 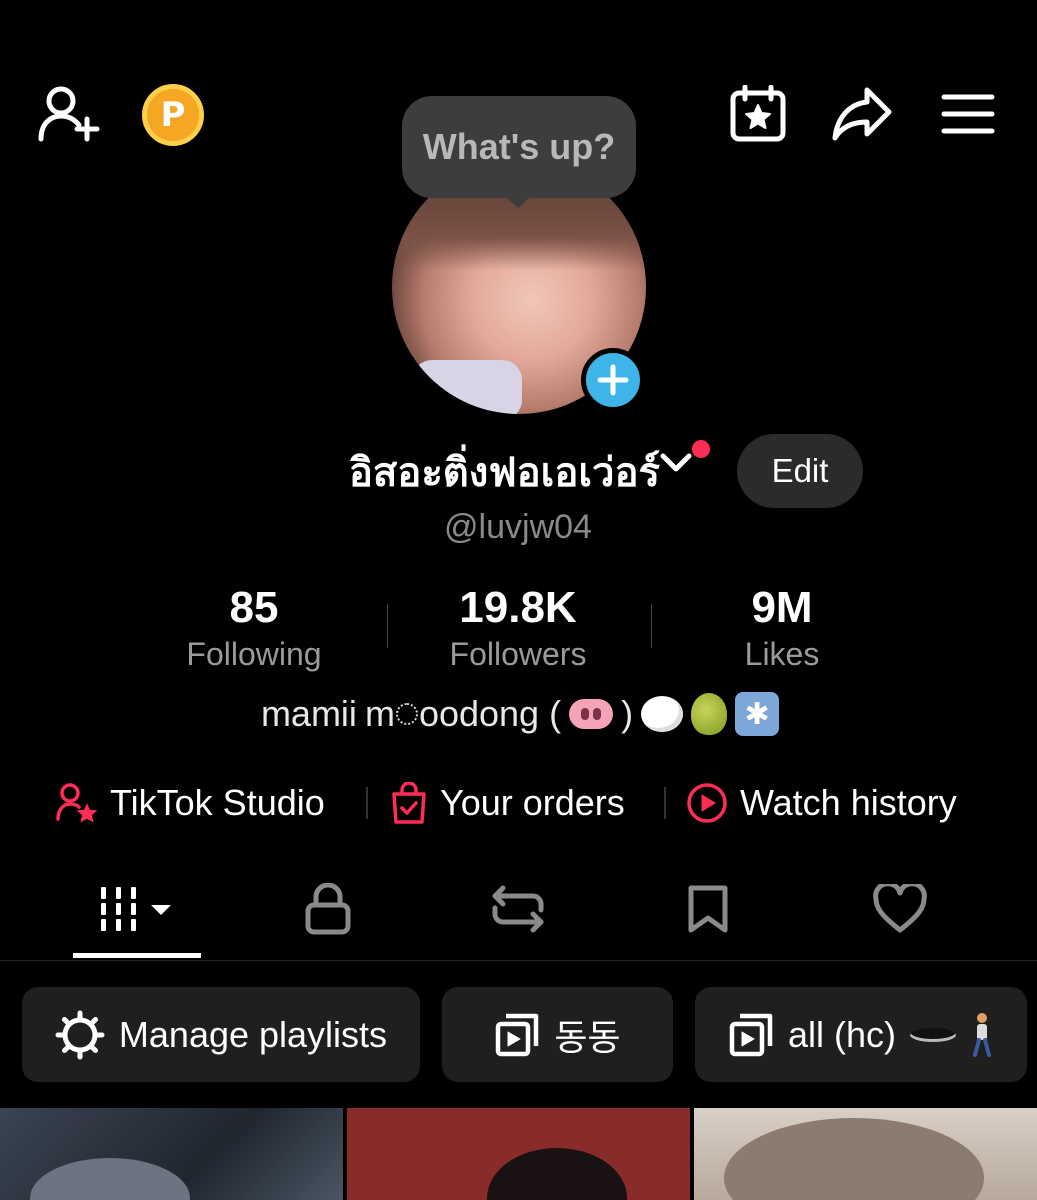 I want to click on edit-profile-button: Edit, so click(x=800, y=471).